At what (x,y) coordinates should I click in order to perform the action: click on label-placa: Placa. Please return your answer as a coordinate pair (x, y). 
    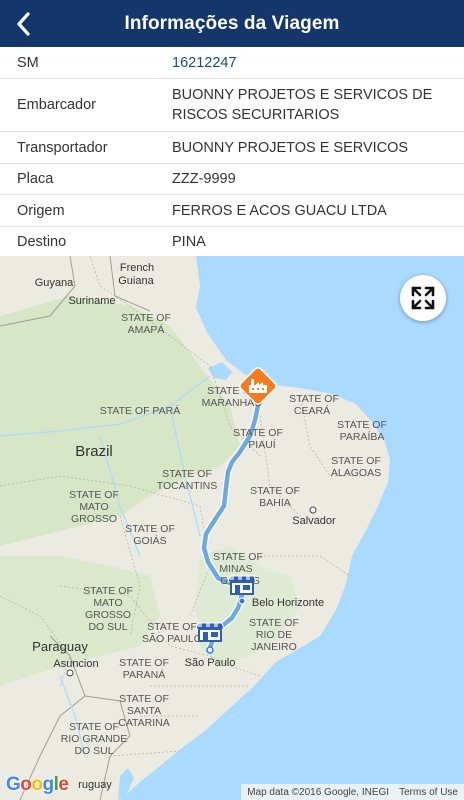
    Looking at the image, I should click on (35, 179).